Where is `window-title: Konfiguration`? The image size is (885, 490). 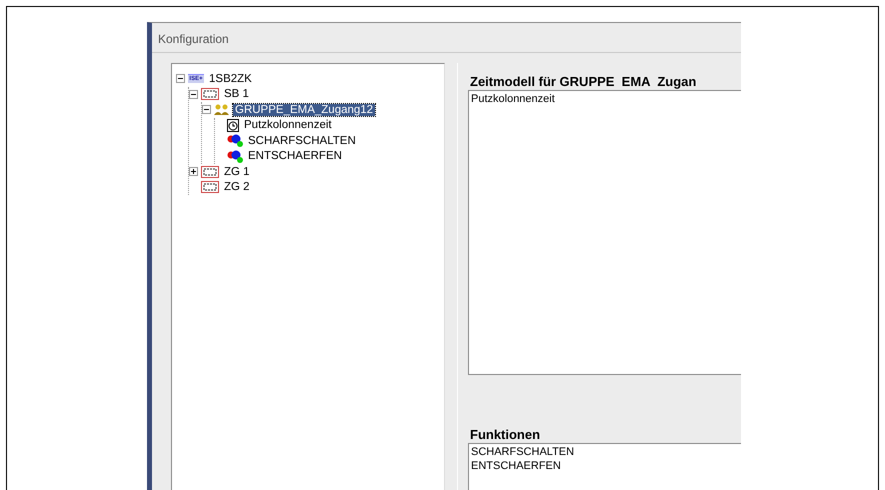
window-title: Konfiguration is located at coordinates (446, 38).